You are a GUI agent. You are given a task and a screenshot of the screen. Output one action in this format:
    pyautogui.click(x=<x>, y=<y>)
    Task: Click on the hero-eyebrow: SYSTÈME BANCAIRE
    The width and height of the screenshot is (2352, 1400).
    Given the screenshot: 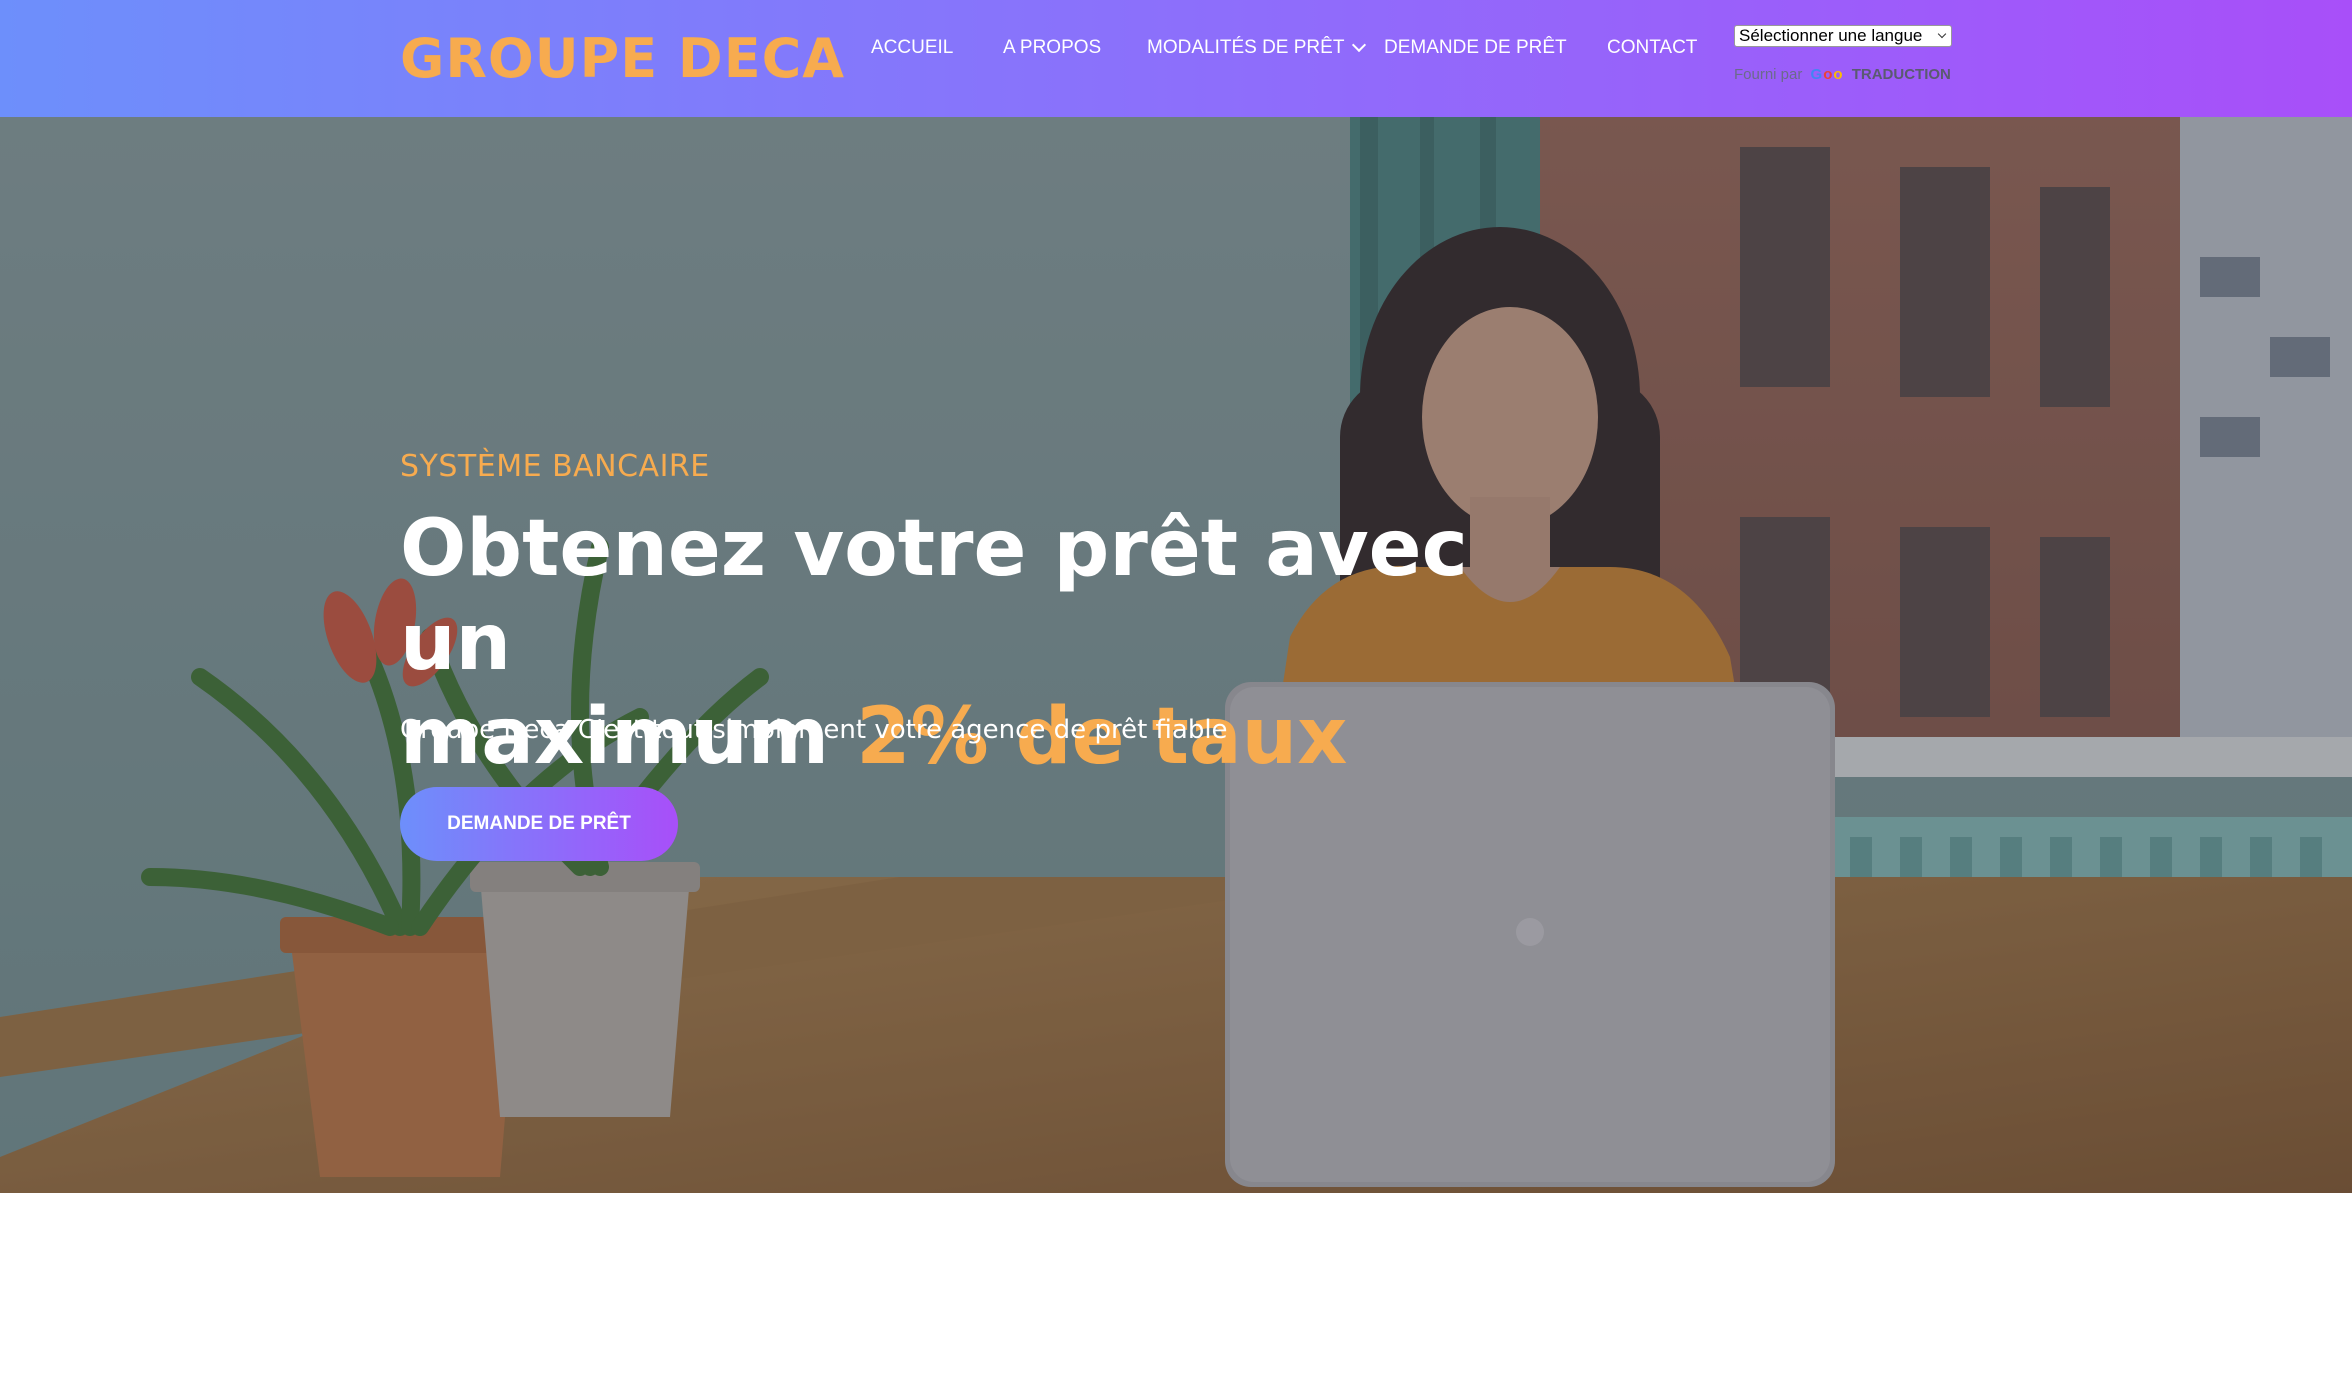 What is the action you would take?
    pyautogui.click(x=555, y=466)
    